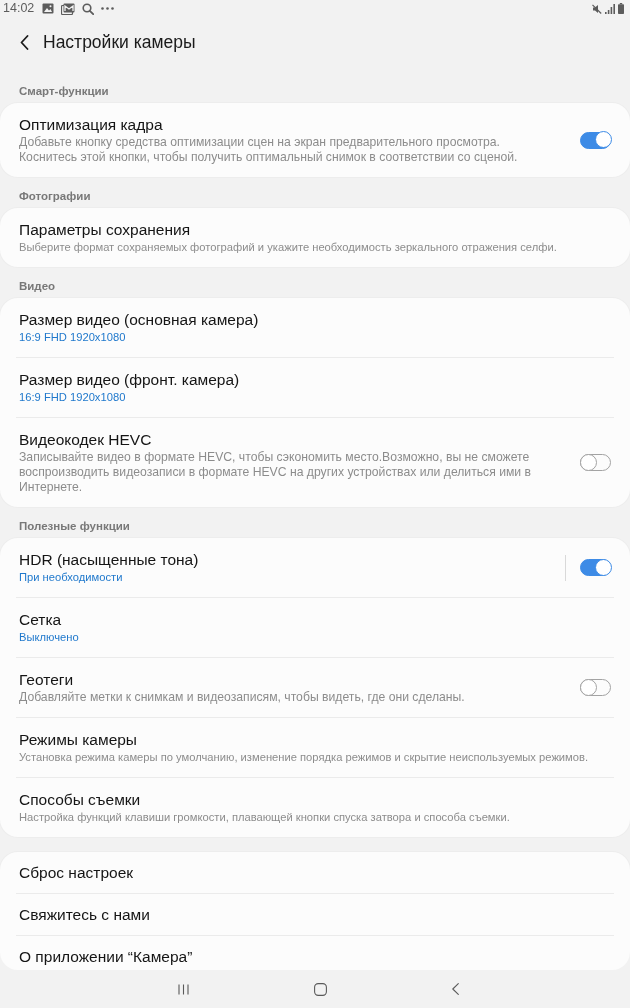  What do you see at coordinates (315, 620) in the screenshot?
I see `setting-title: Сетка` at bounding box center [315, 620].